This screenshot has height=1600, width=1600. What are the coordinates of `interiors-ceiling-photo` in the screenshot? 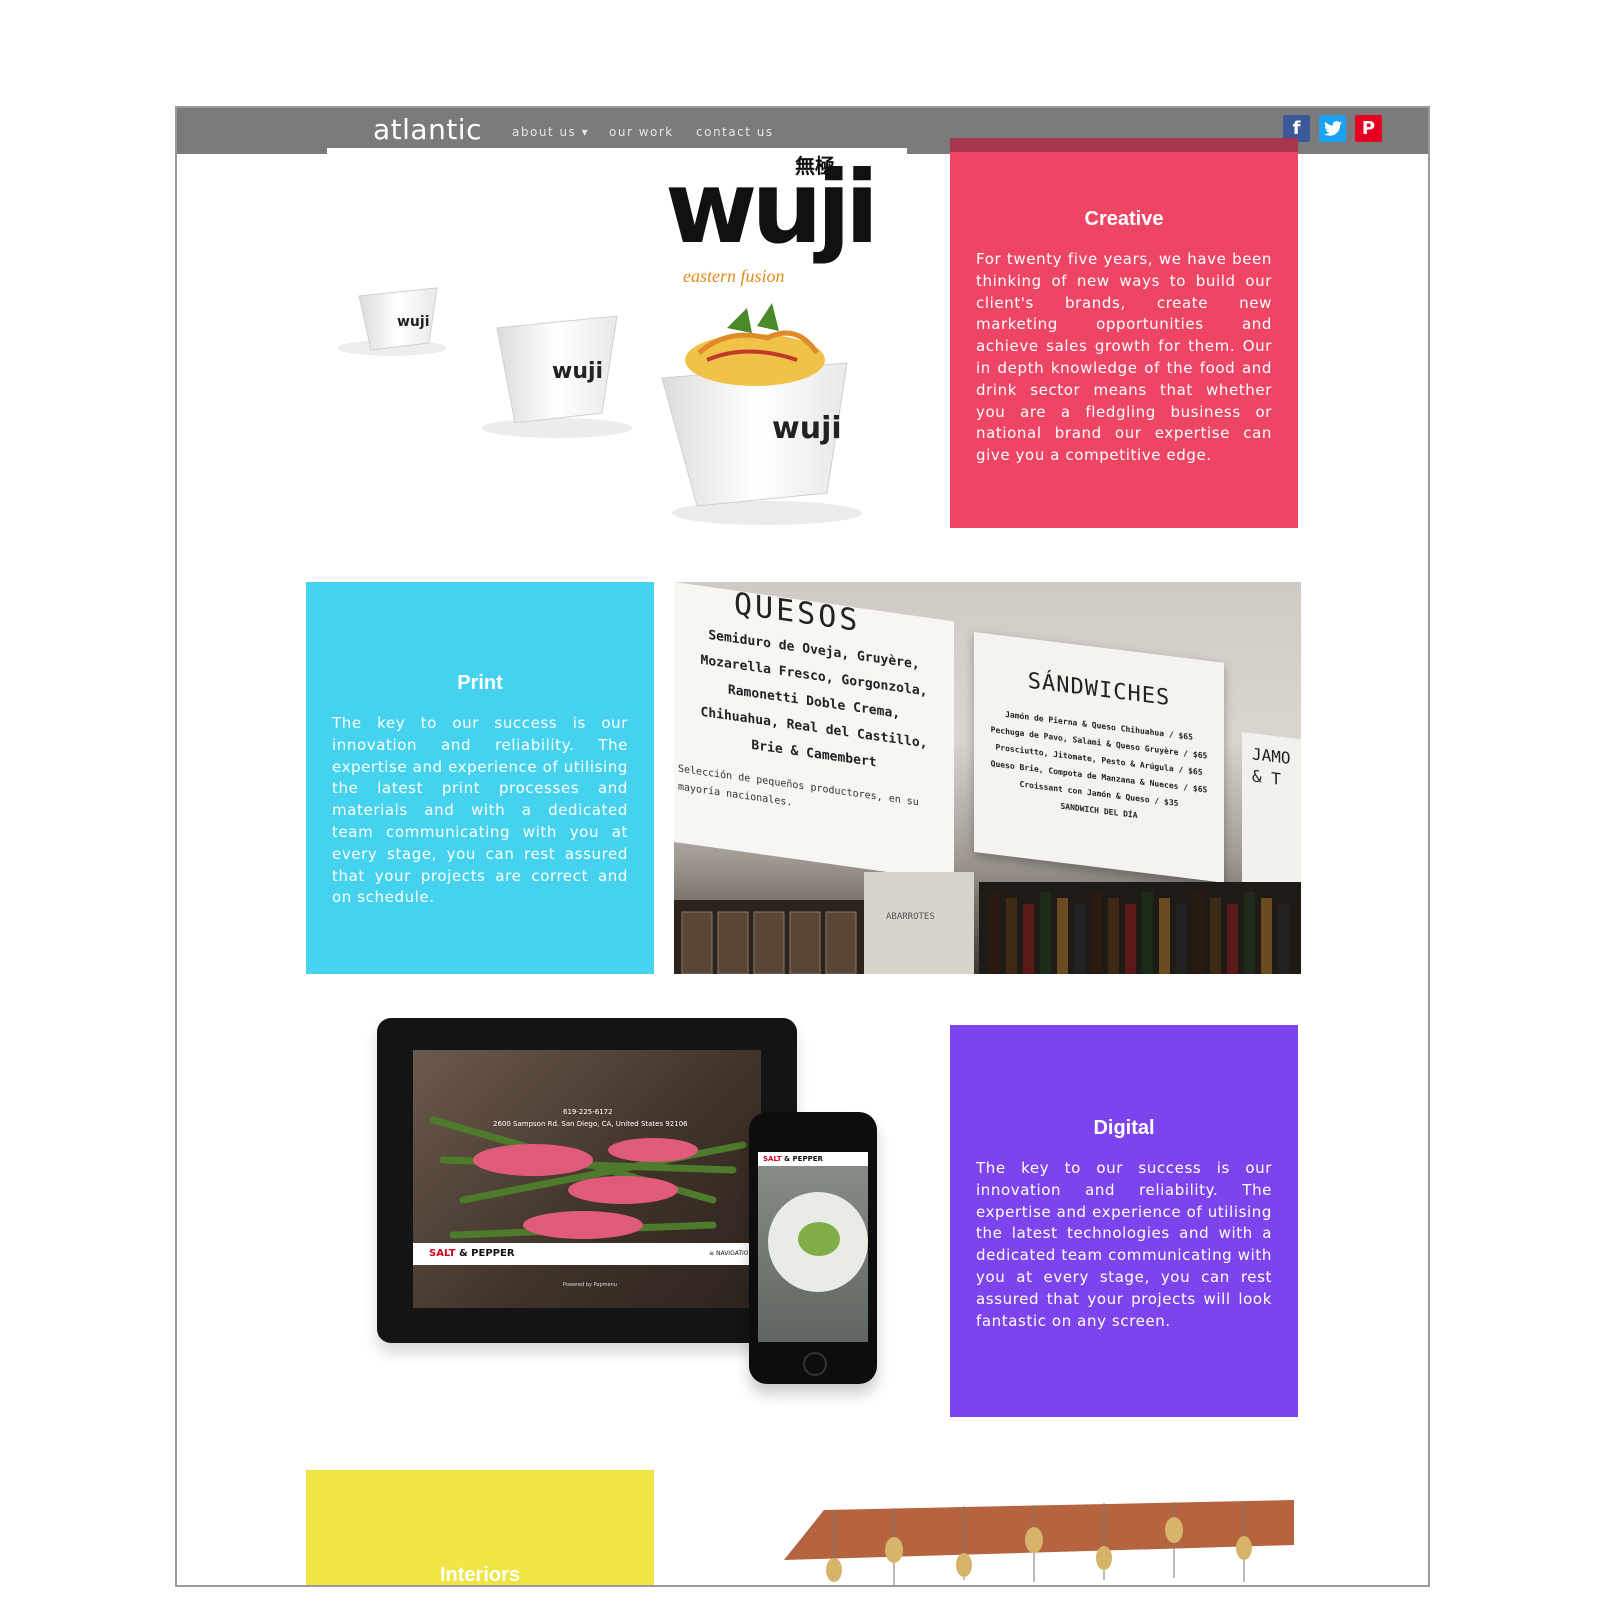 It's located at (987, 1527).